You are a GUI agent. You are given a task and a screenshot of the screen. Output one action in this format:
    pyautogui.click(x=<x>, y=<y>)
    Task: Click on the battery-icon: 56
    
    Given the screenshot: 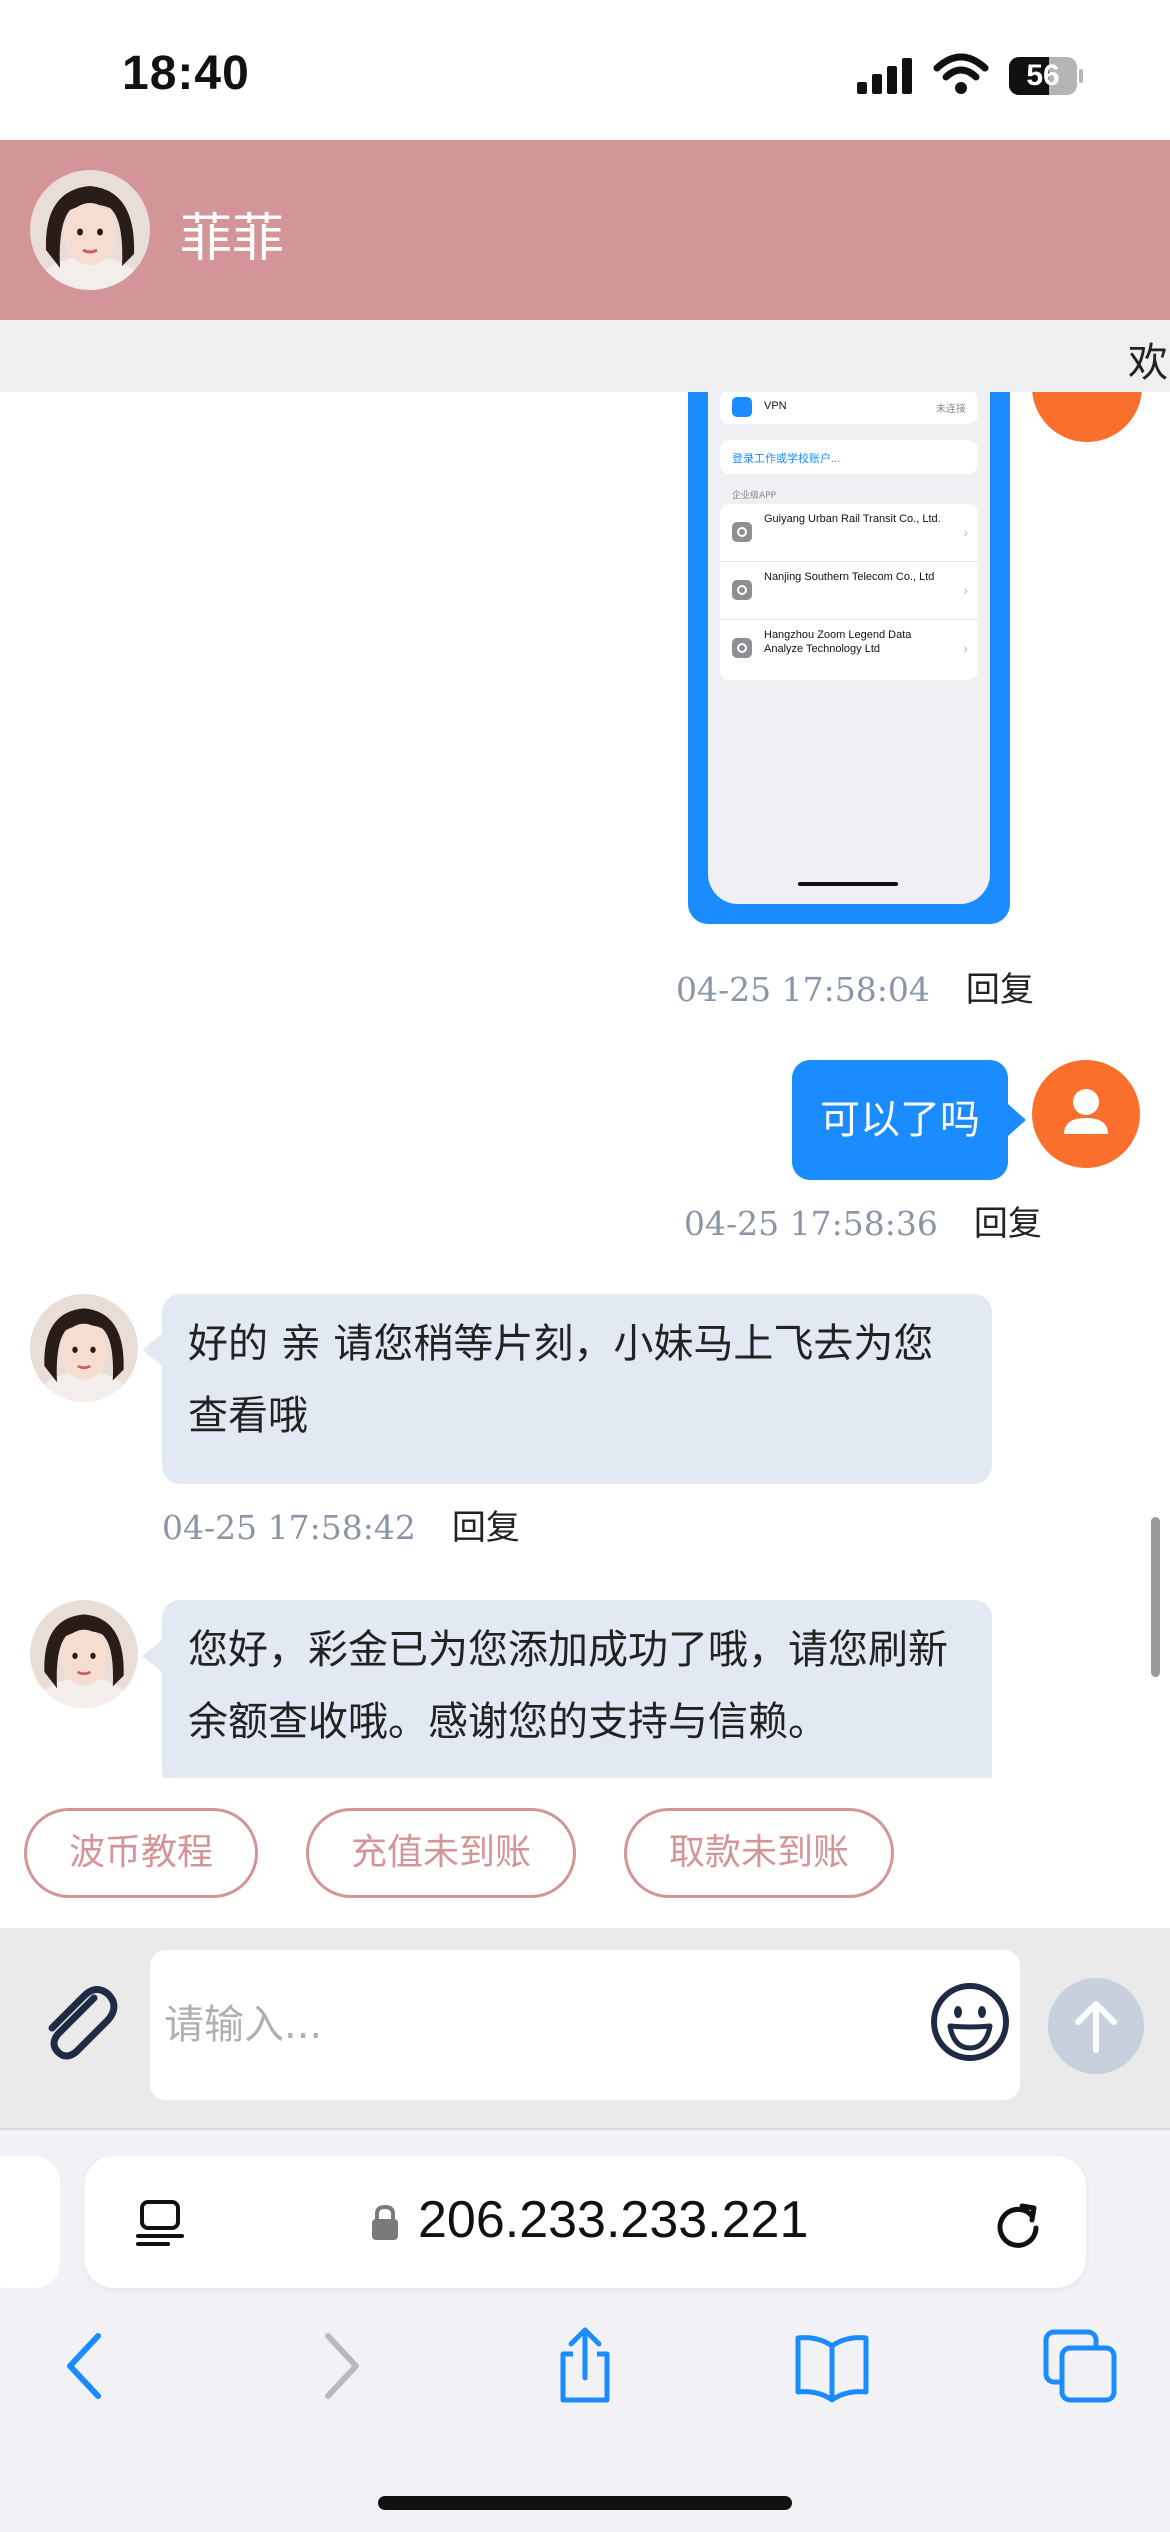 What is the action you would take?
    pyautogui.click(x=1046, y=76)
    